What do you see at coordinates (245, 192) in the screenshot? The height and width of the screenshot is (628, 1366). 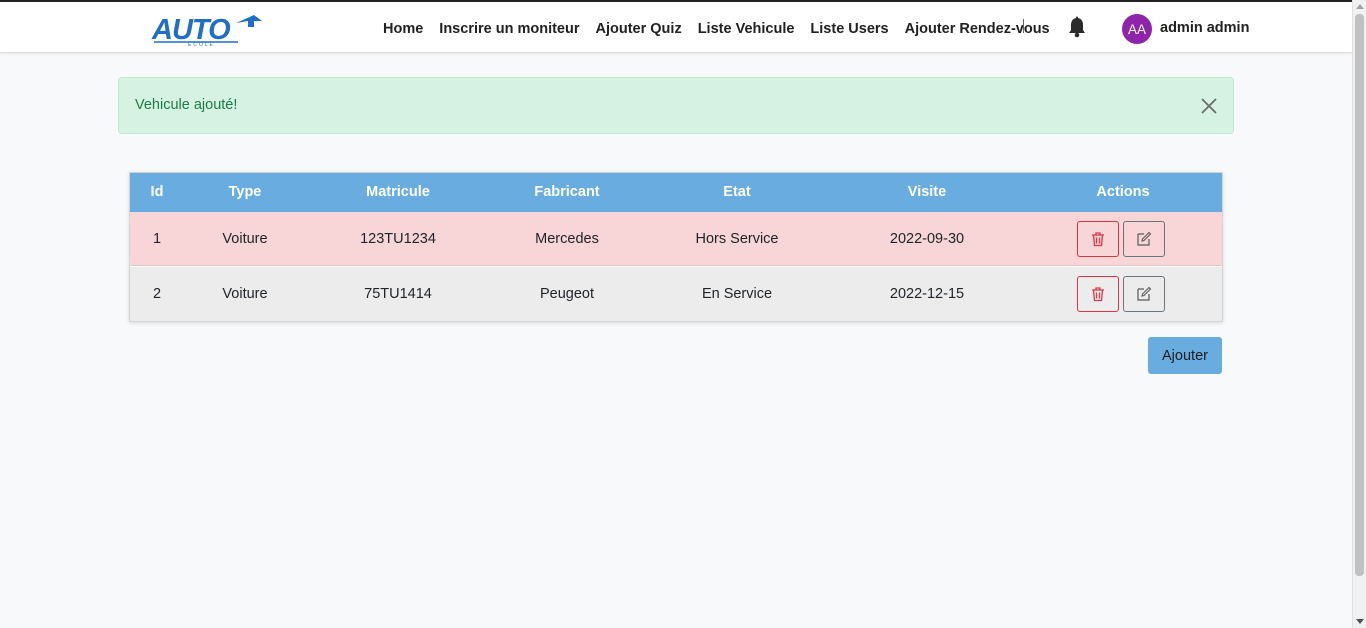 I see `column-header-type: Type` at bounding box center [245, 192].